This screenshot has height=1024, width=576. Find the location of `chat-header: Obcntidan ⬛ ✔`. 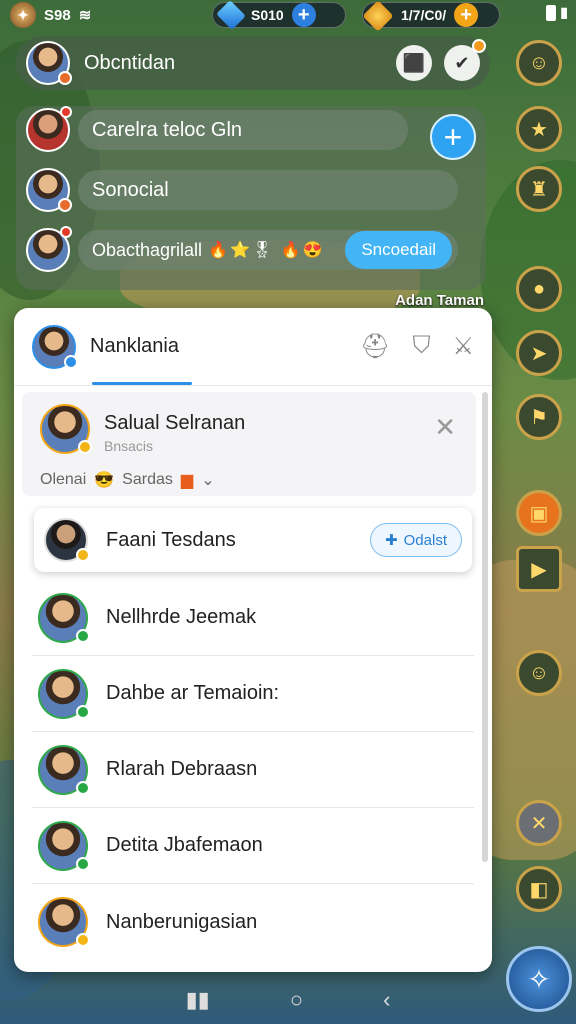

chat-header: Obcntidan ⬛ ✔ is located at coordinates (253, 63).